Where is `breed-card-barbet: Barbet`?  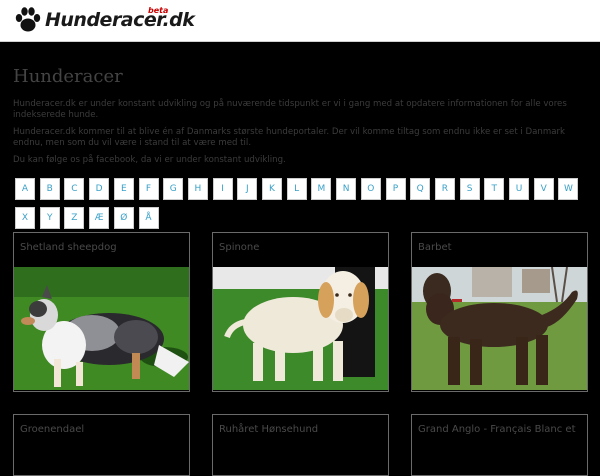 breed-card-barbet: Barbet is located at coordinates (499, 312).